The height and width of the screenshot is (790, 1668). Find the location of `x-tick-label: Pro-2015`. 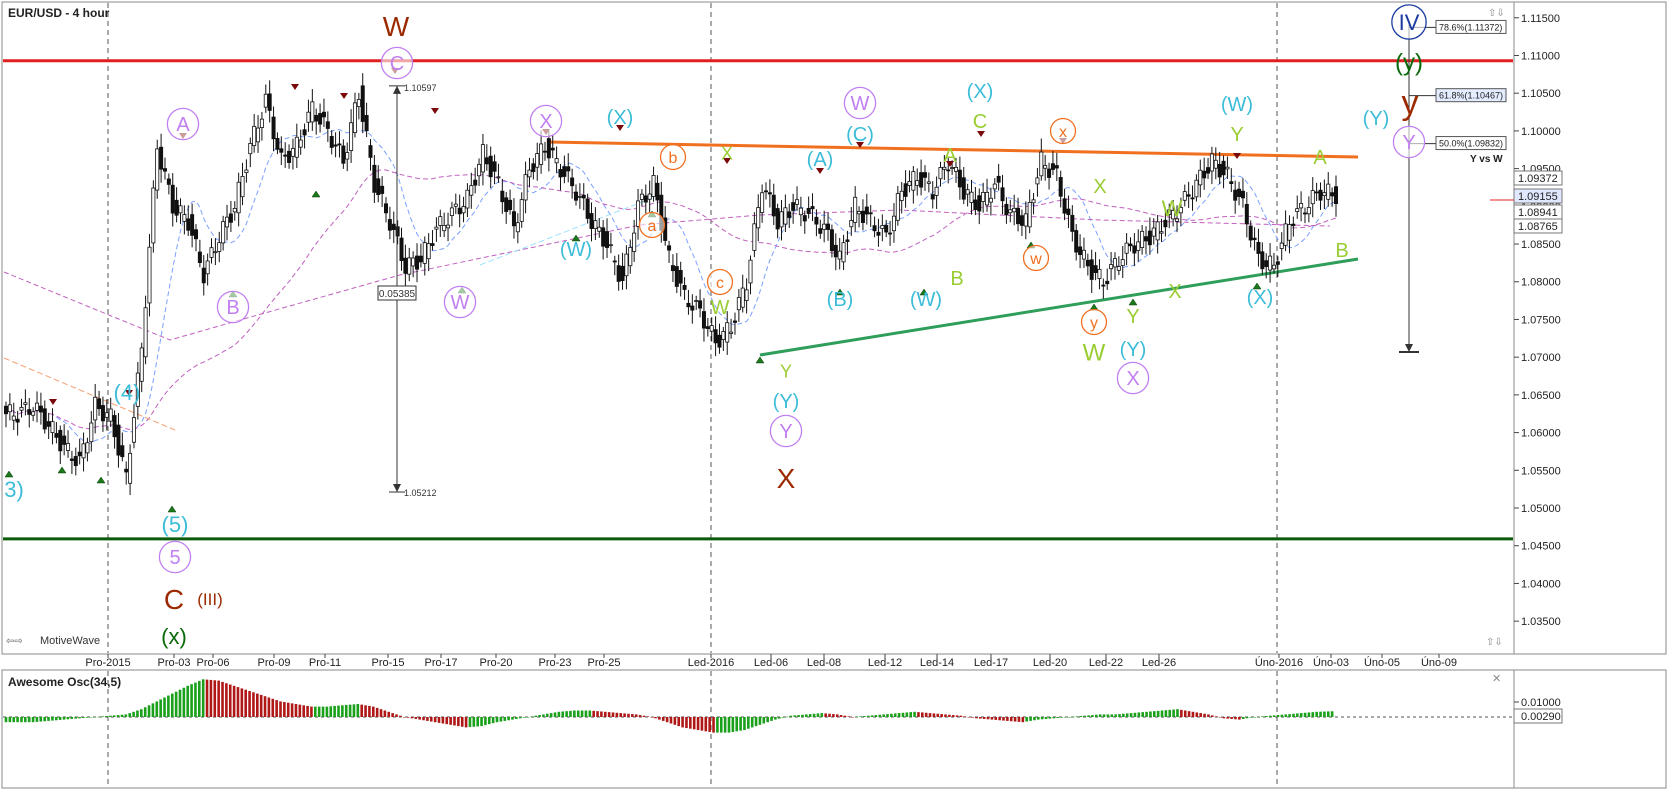

x-tick-label: Pro-2015 is located at coordinates (107, 663).